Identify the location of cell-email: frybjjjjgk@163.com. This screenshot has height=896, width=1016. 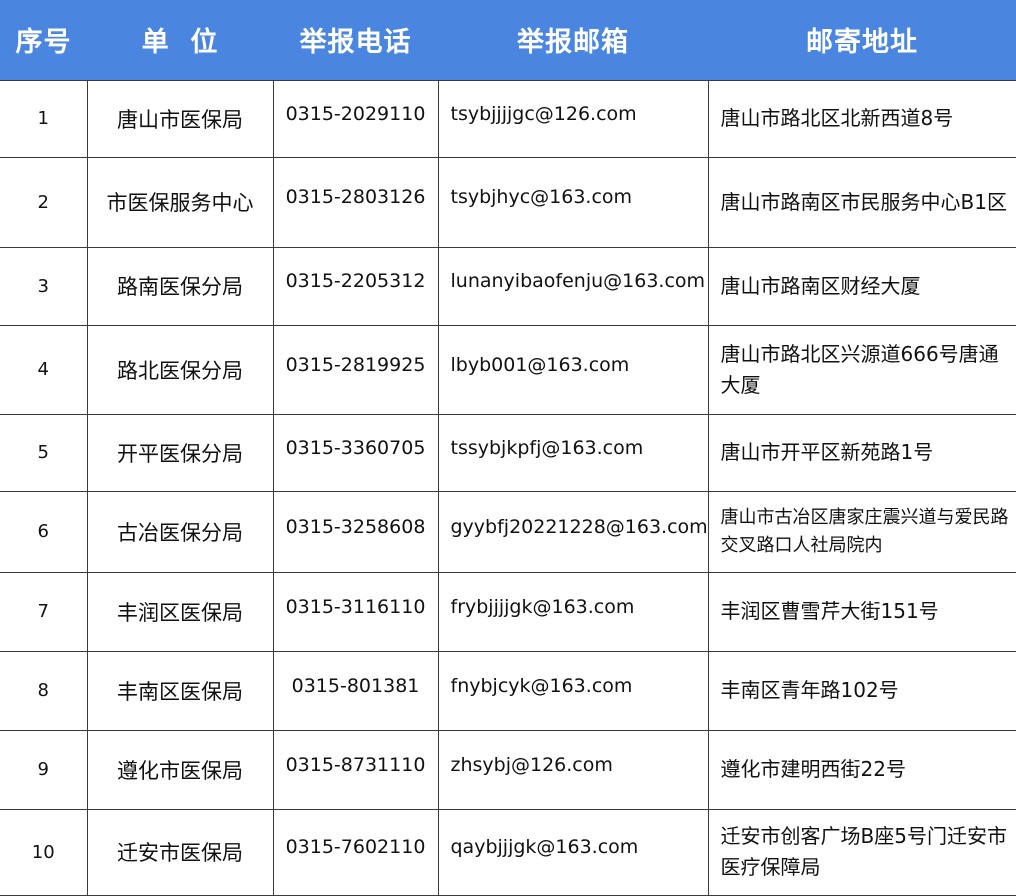
(573, 611).